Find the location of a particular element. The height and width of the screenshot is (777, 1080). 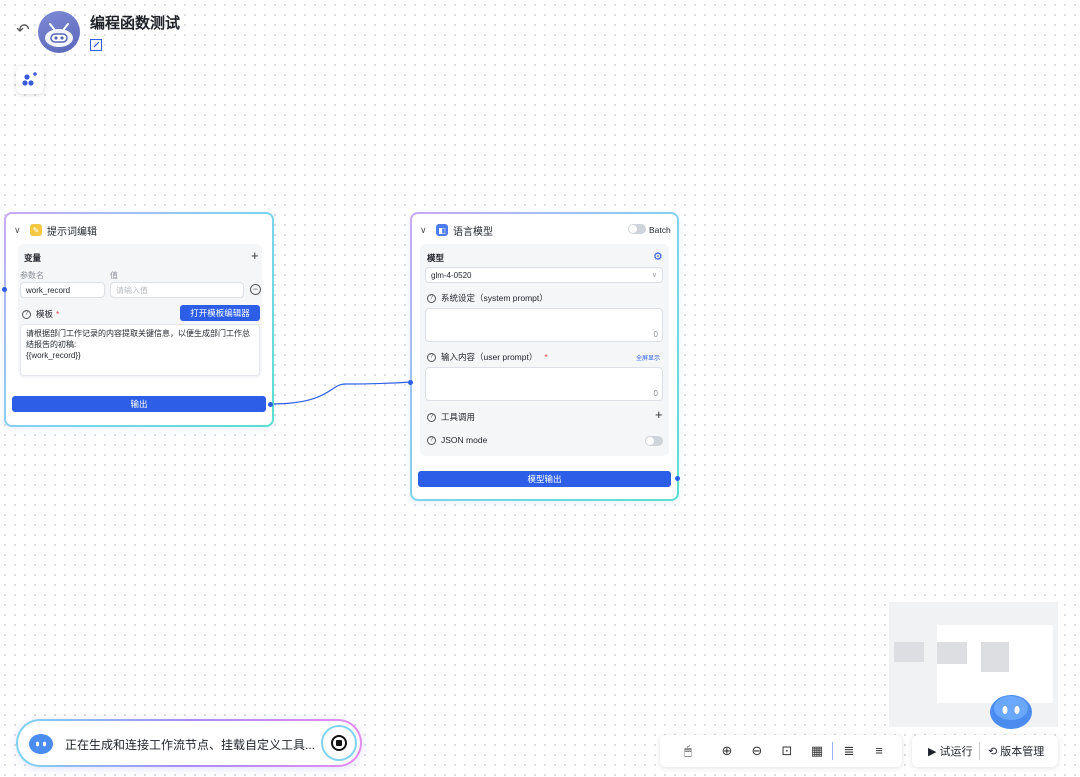

test-run-button: ▶ 试运行 is located at coordinates (950, 751).